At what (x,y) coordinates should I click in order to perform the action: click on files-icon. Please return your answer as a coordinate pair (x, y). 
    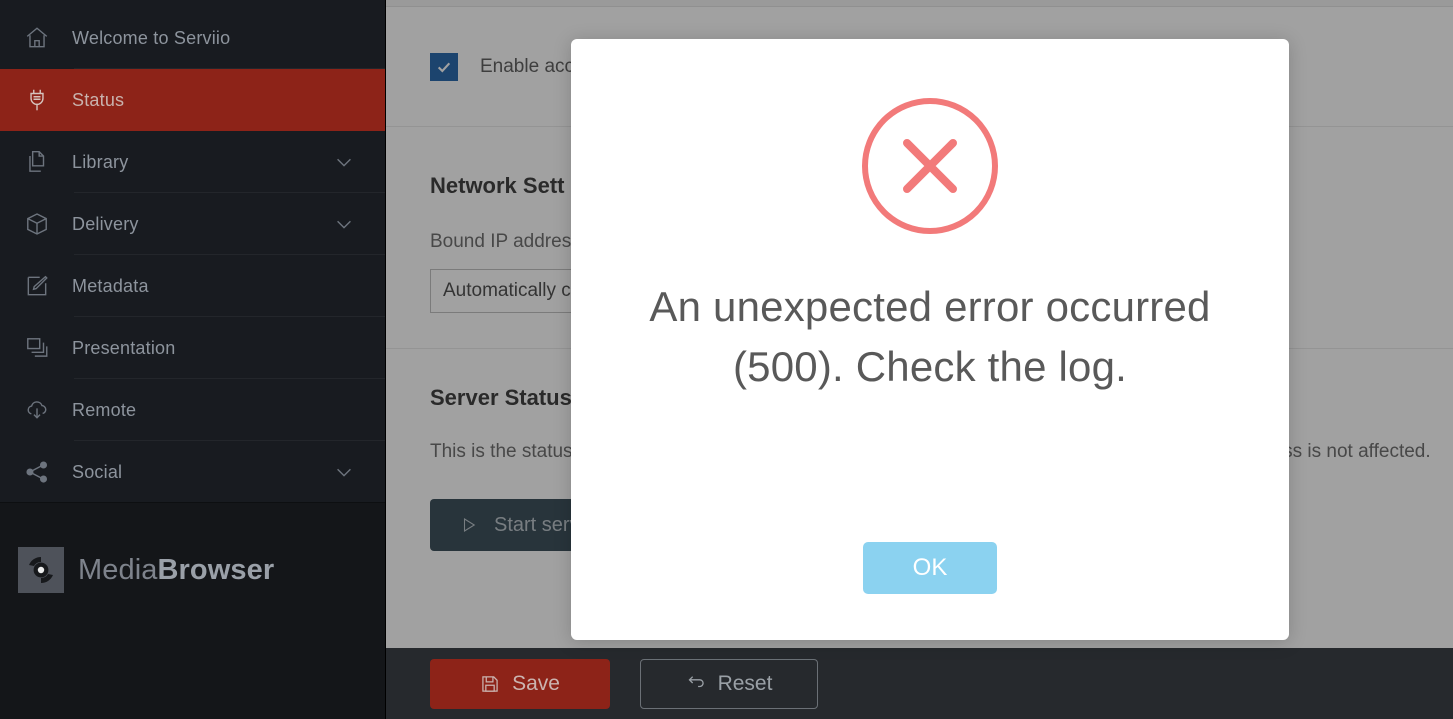
    Looking at the image, I should click on (37, 162).